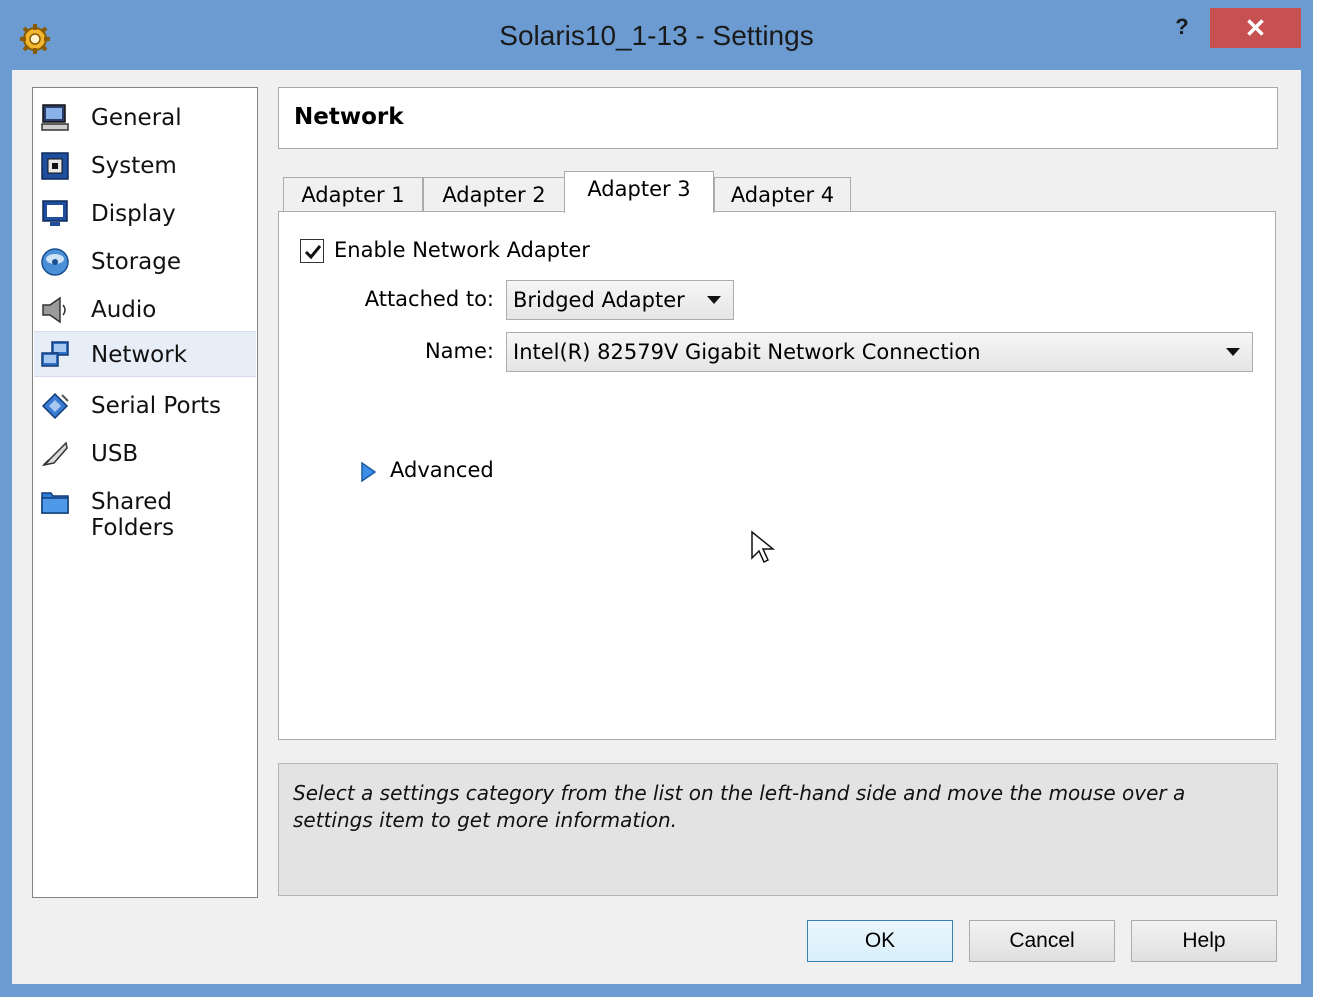  Describe the element at coordinates (55, 354) in the screenshot. I see `network-icon` at that location.